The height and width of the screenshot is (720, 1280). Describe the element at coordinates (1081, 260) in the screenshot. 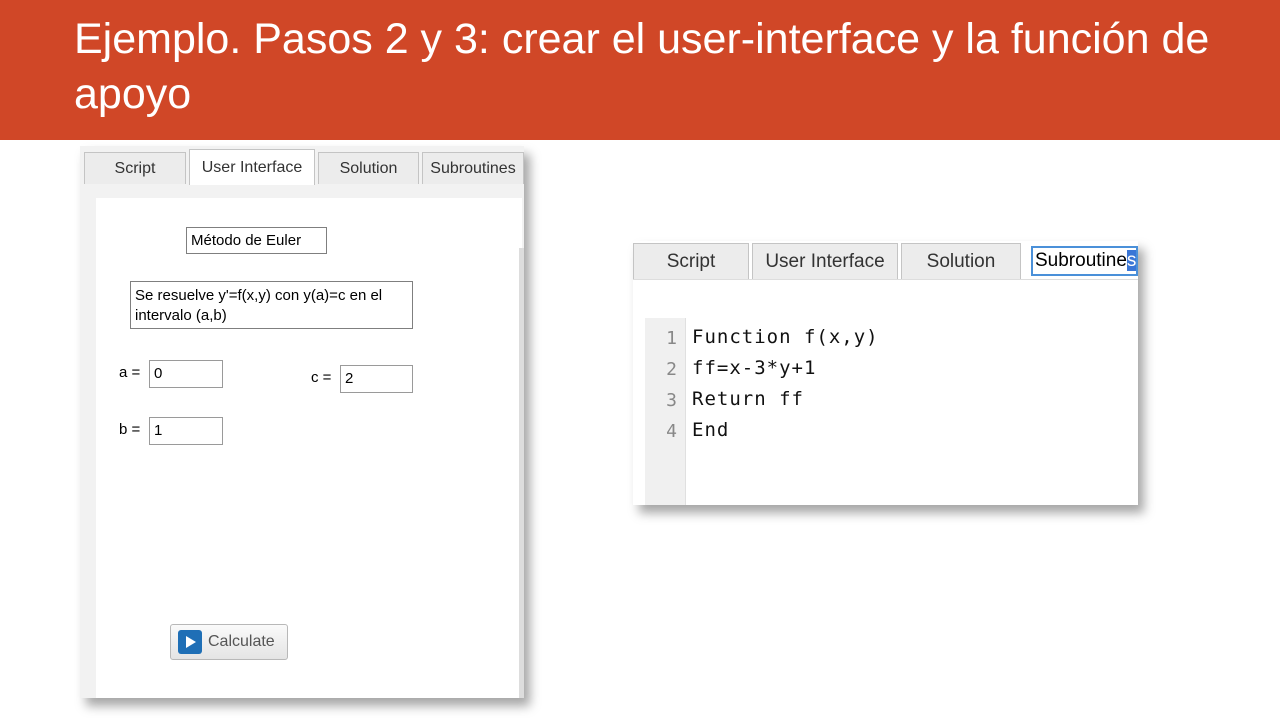

I see `tab-subroutines-text: Subroutine` at that location.